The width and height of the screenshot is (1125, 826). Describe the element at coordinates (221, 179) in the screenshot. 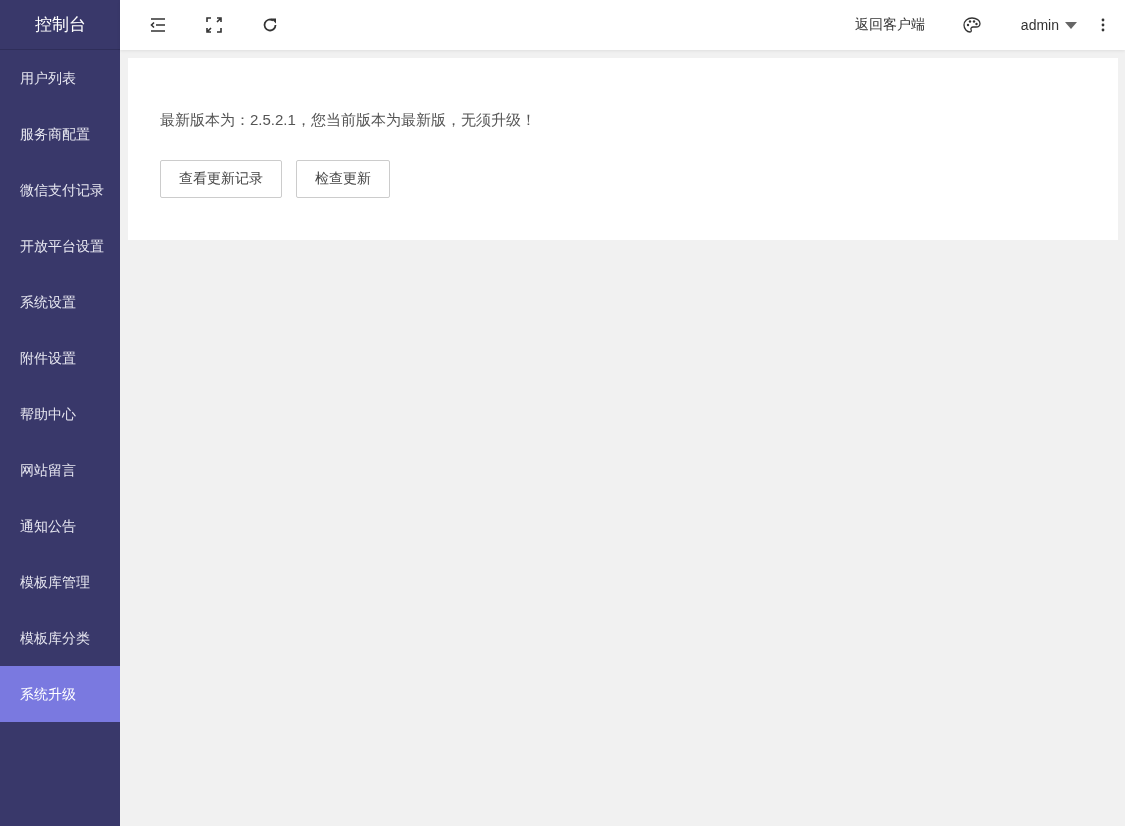

I see `action-button: 查看更新记录` at that location.